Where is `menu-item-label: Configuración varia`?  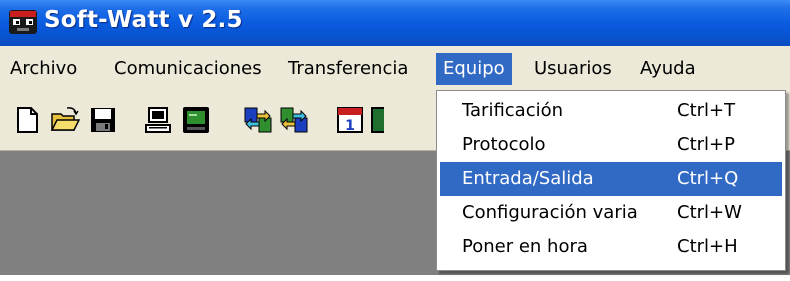
menu-item-label: Configuración varia is located at coordinates (550, 212).